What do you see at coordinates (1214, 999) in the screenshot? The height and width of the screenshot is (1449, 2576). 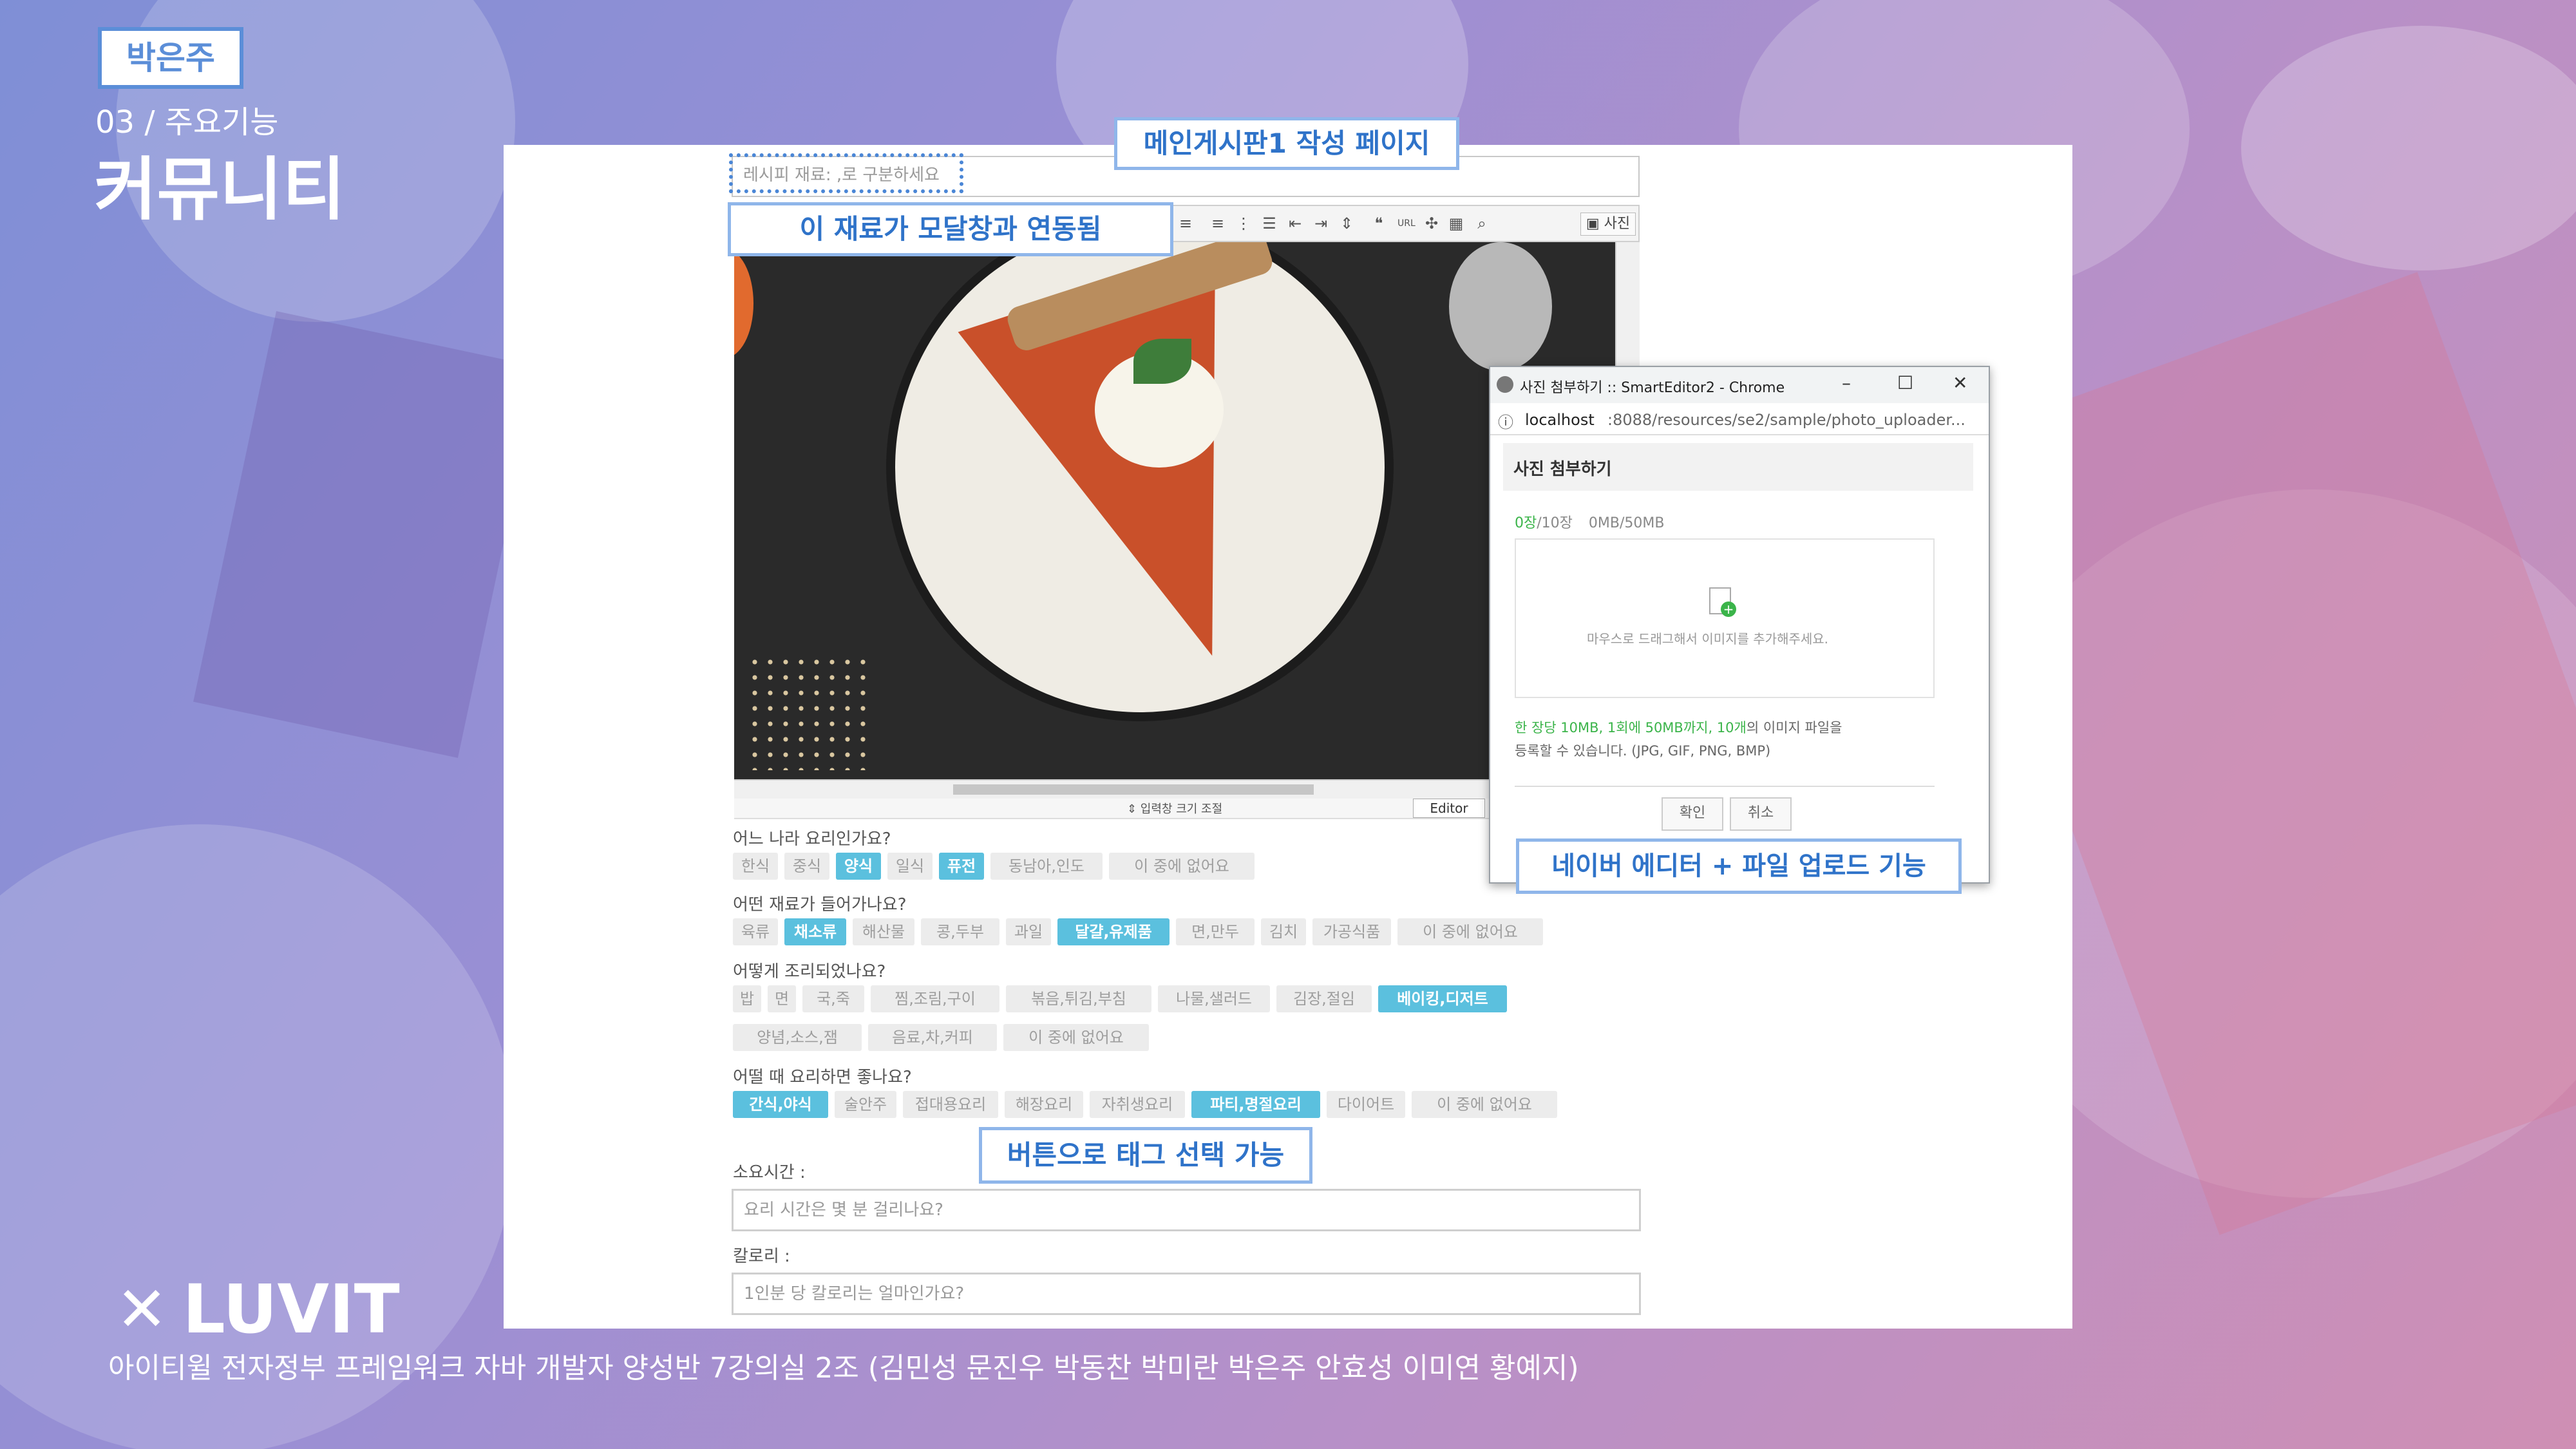 I see `tag-button: 나물,샐러드` at bounding box center [1214, 999].